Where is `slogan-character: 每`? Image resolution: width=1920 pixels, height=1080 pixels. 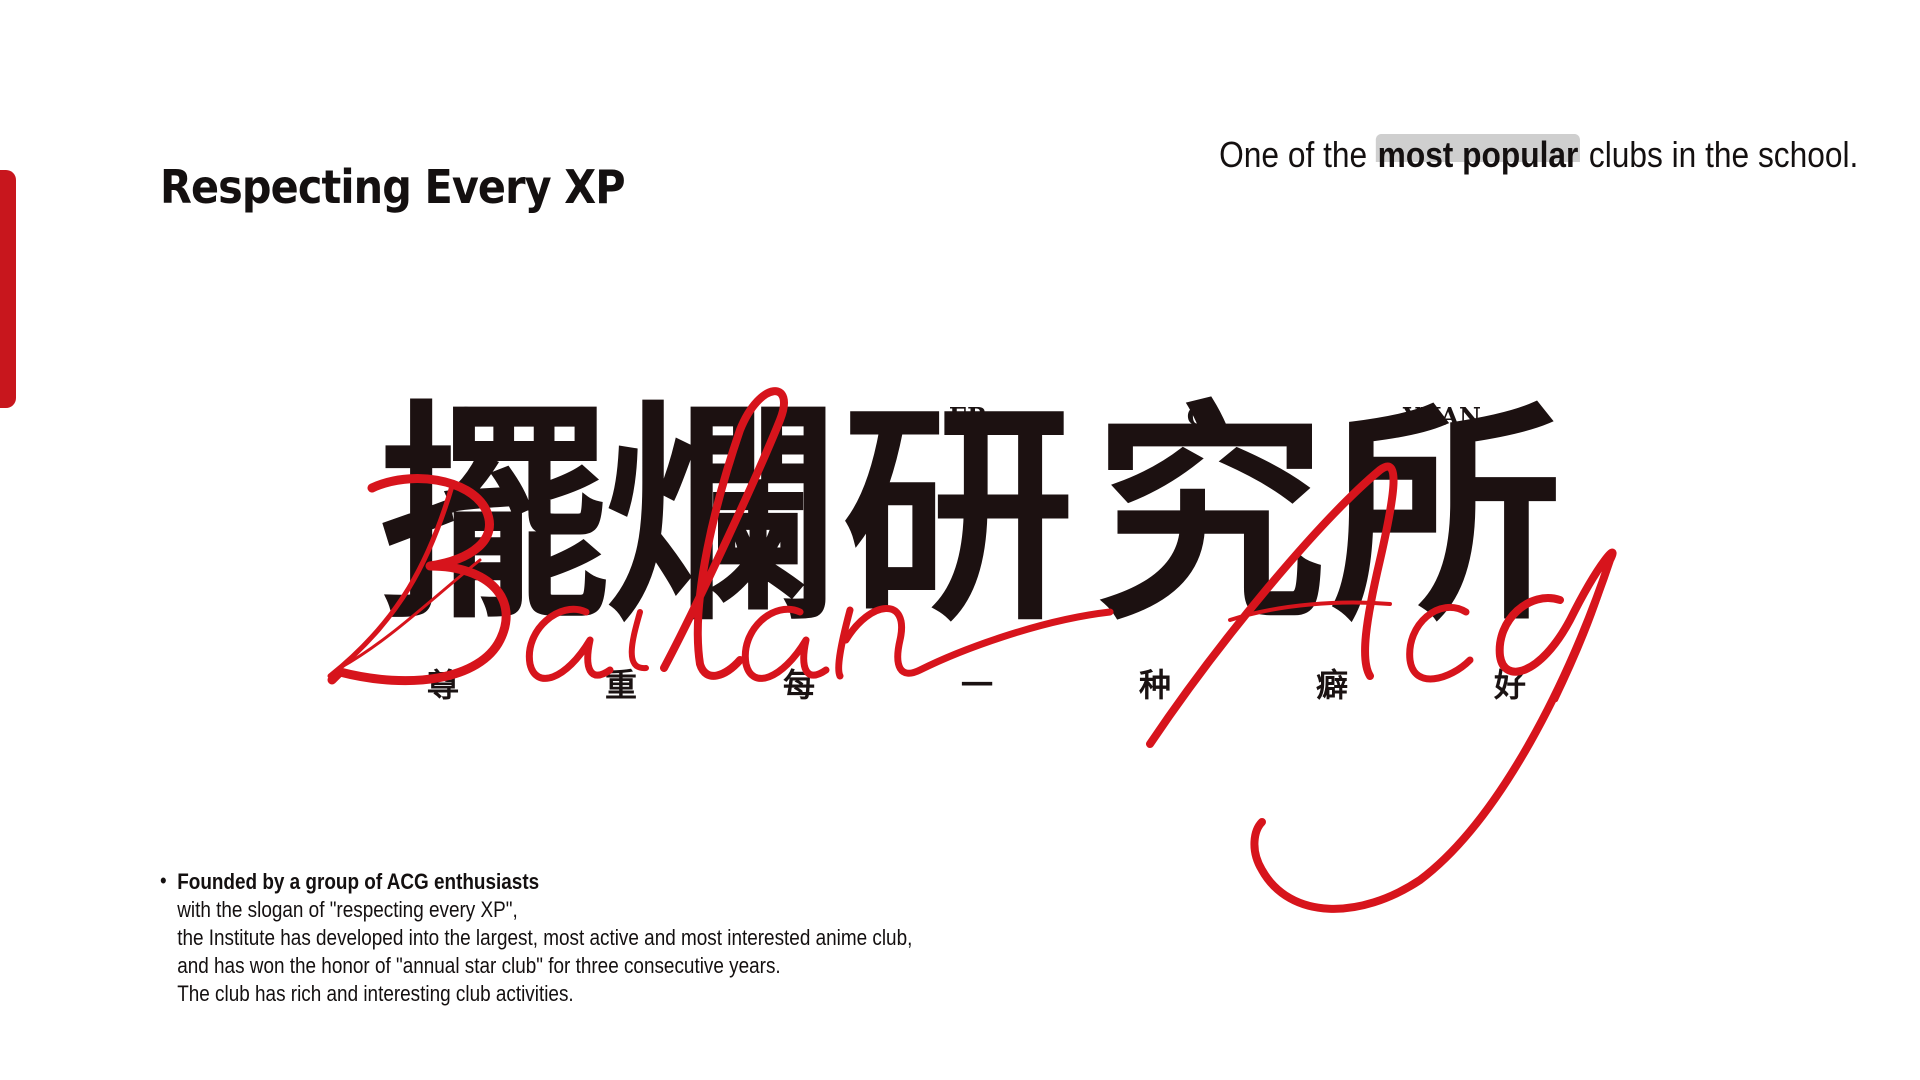 slogan-character: 每 is located at coordinates (798, 685).